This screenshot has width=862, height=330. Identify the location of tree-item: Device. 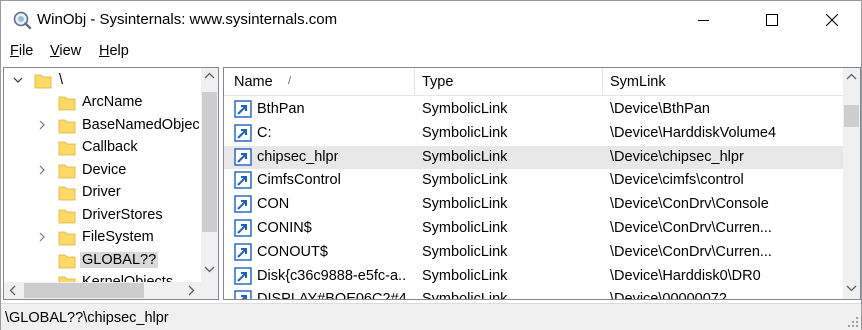
(102, 171).